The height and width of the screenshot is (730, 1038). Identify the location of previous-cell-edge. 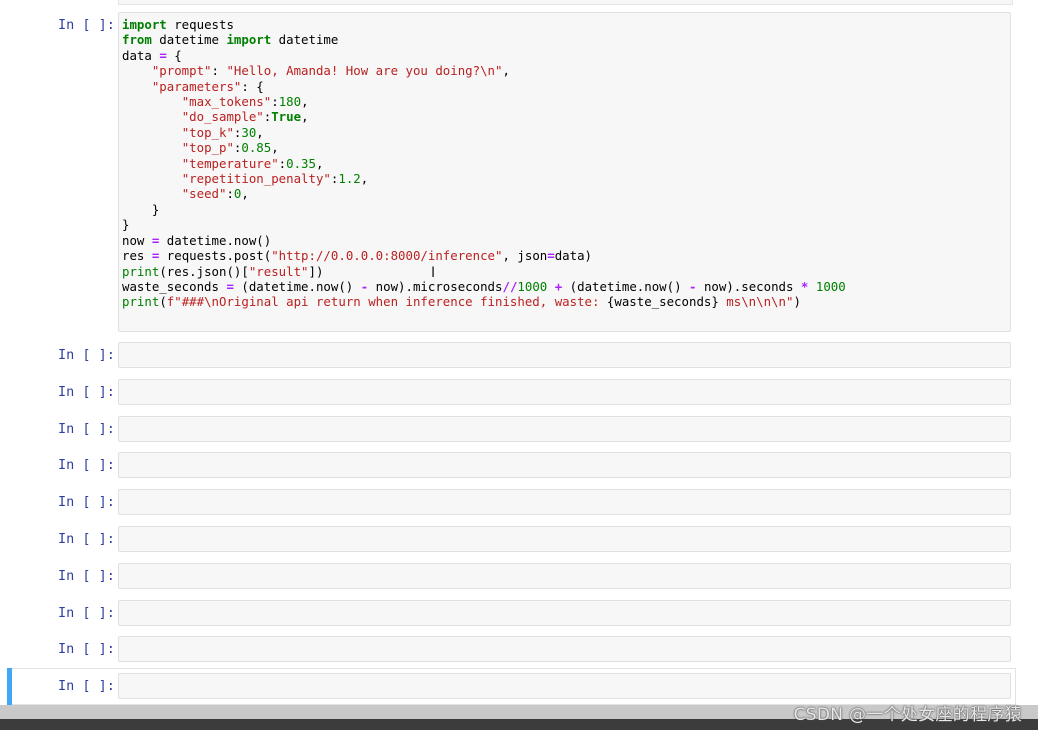
(565, 2).